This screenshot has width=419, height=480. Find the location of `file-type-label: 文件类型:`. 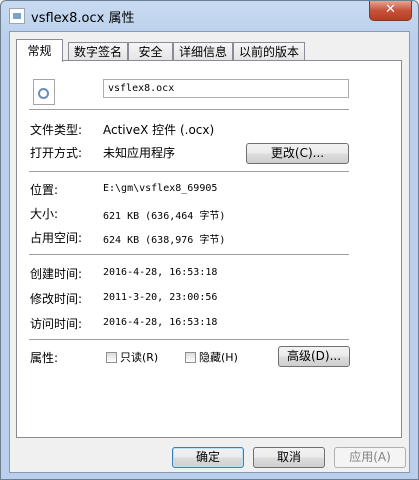

file-type-label: 文件类型: is located at coordinates (56, 130).